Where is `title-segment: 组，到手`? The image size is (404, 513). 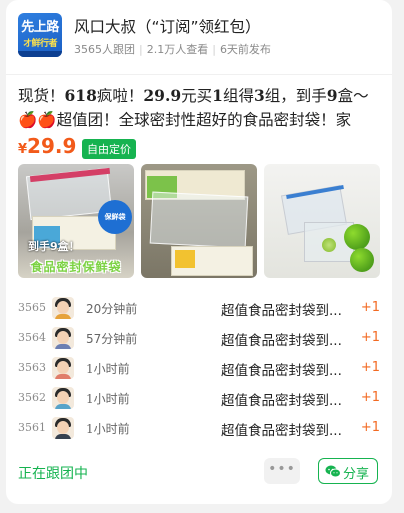 title-segment: 组，到手 is located at coordinates (295, 96).